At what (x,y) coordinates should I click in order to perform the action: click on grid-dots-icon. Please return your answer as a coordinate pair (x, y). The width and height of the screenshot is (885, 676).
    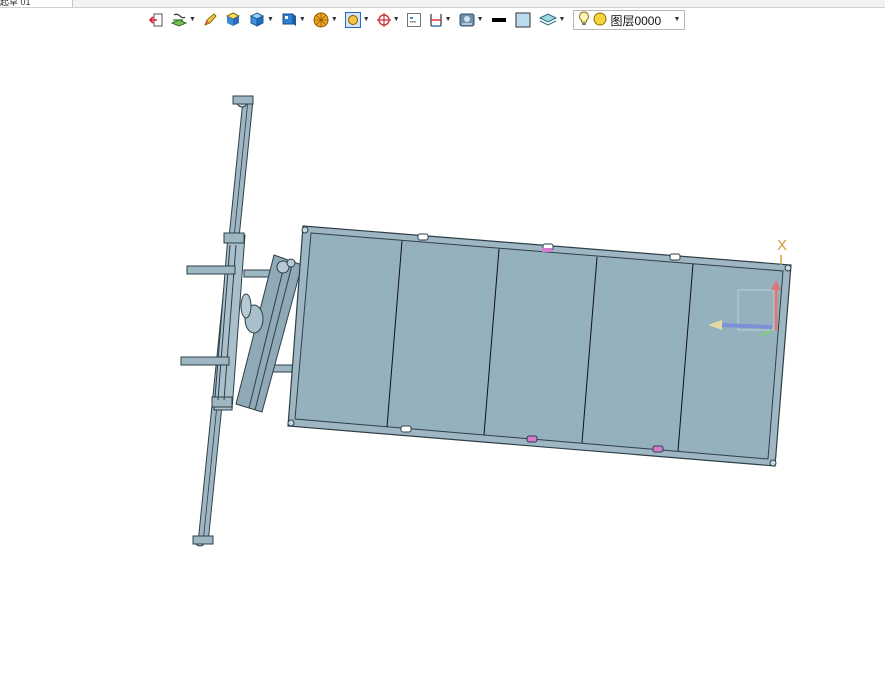
    Looking at the image, I should click on (414, 20).